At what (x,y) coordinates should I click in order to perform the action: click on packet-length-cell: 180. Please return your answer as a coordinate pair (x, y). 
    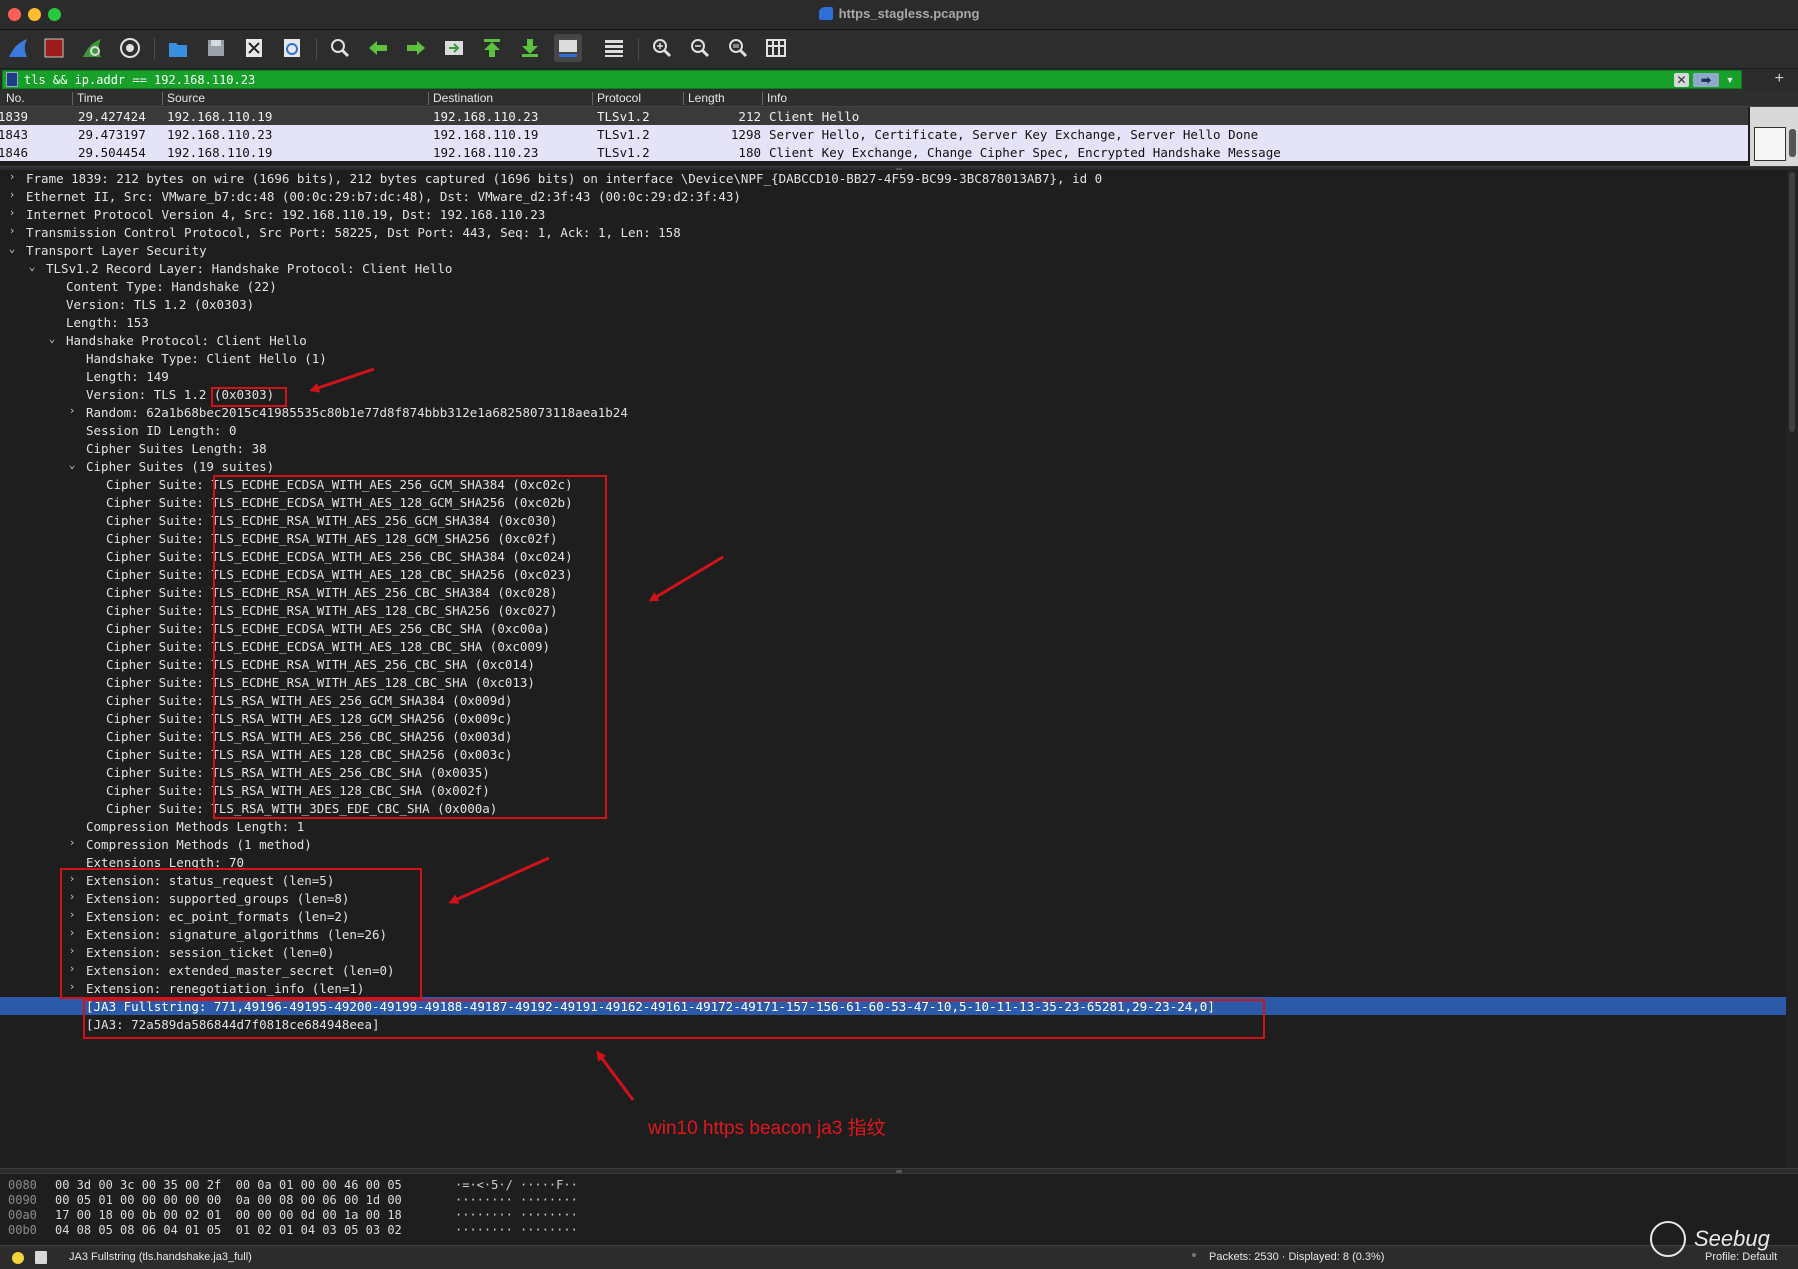
    Looking at the image, I should click on (749, 152).